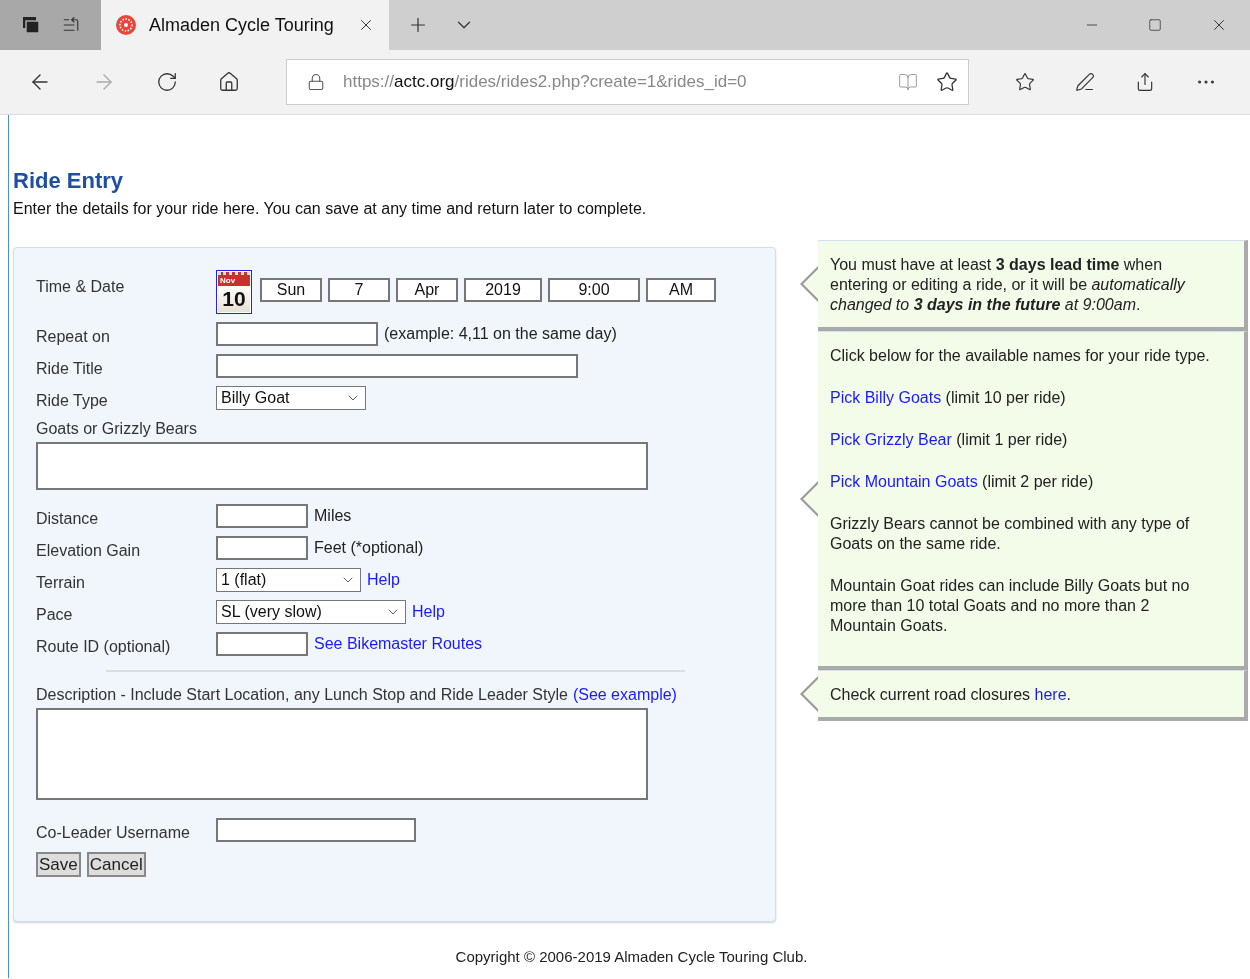 Image resolution: width=1250 pixels, height=979 pixels. Describe the element at coordinates (427, 290) in the screenshot. I see `date-part-field: Apr` at that location.